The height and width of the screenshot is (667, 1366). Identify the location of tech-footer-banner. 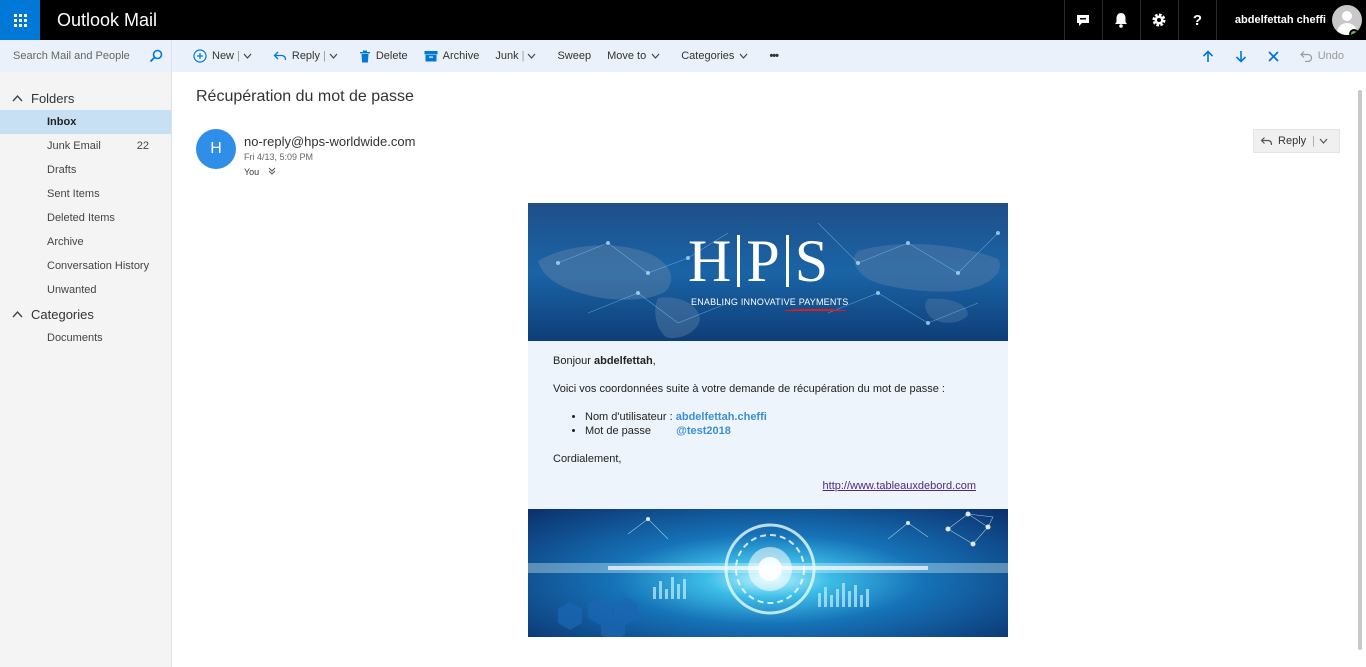
(768, 573).